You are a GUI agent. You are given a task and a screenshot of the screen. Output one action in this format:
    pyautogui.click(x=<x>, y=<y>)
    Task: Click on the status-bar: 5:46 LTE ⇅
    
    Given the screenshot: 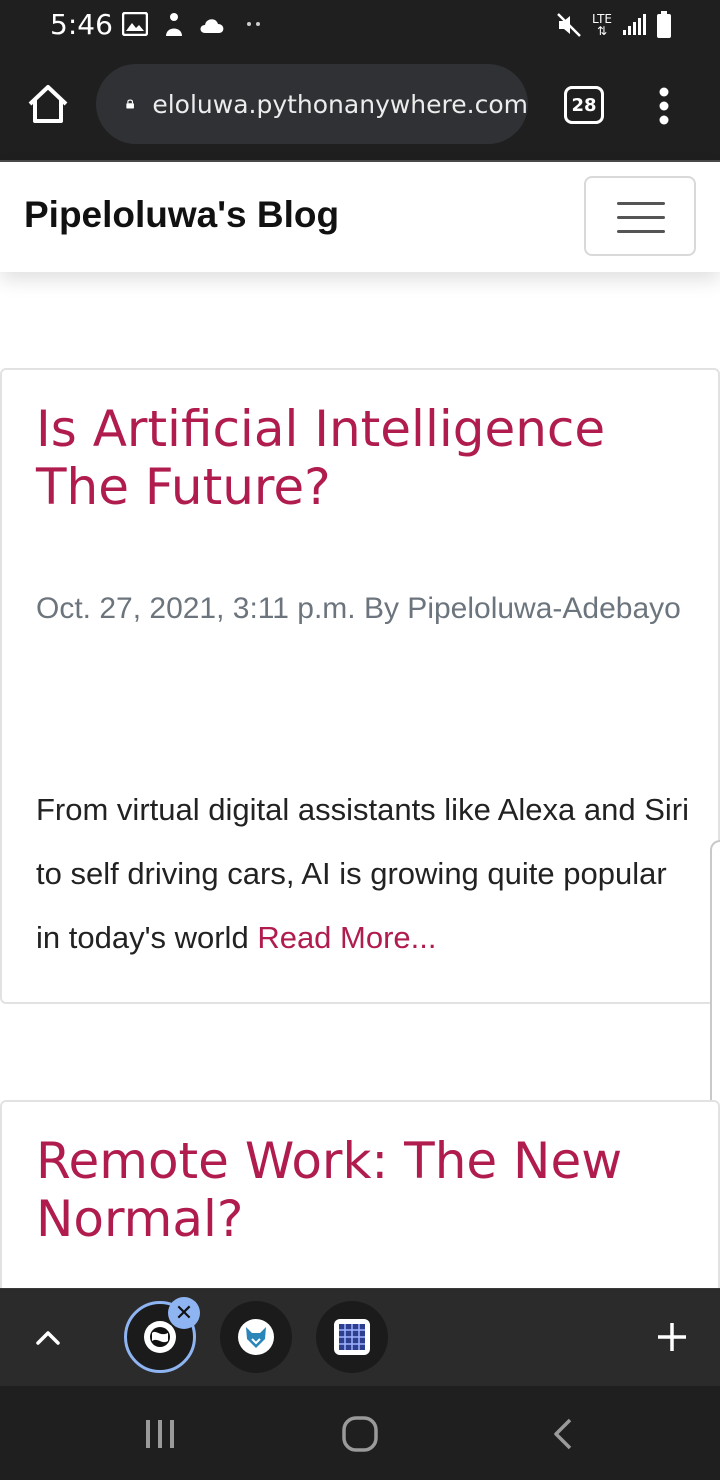 What is the action you would take?
    pyautogui.click(x=360, y=26)
    